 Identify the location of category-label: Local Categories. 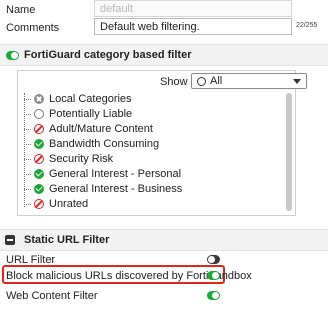
(90, 99).